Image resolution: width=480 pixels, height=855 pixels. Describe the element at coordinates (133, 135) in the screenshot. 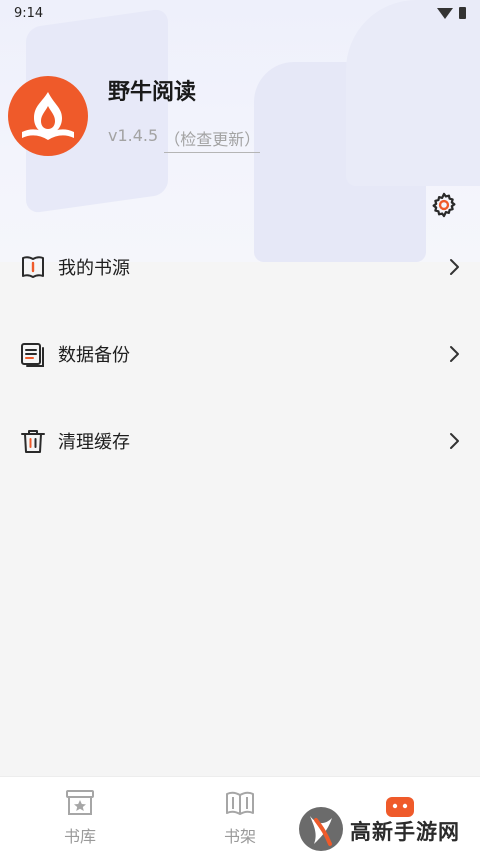

I see `version-text: v1.4.5` at that location.